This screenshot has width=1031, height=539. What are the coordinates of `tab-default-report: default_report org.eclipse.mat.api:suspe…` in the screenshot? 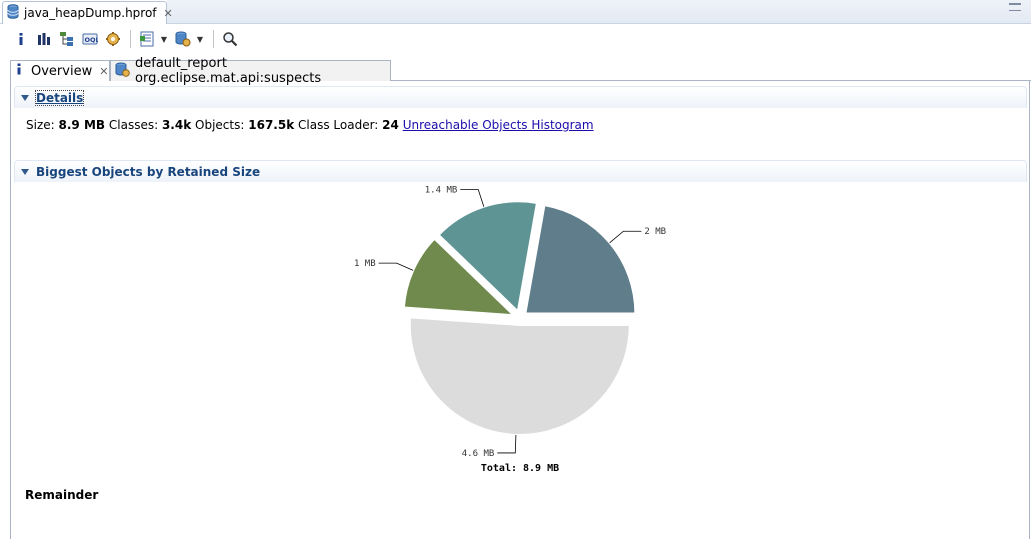 It's located at (250, 71).